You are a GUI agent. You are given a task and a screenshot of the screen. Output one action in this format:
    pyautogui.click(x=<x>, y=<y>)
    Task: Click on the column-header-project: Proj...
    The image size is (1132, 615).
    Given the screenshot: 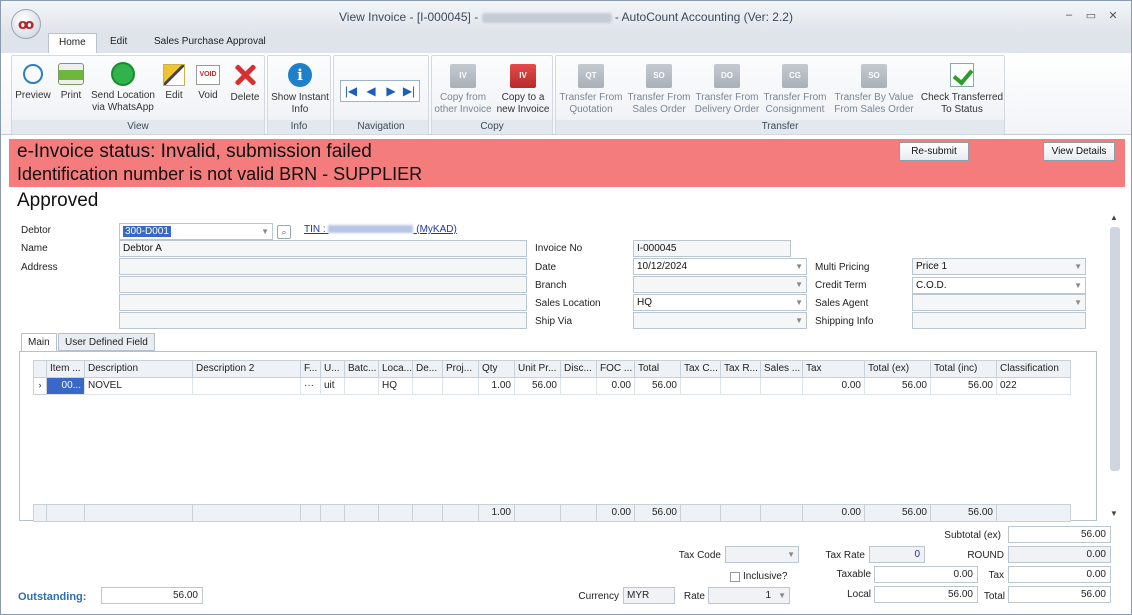 What is the action you would take?
    pyautogui.click(x=461, y=369)
    